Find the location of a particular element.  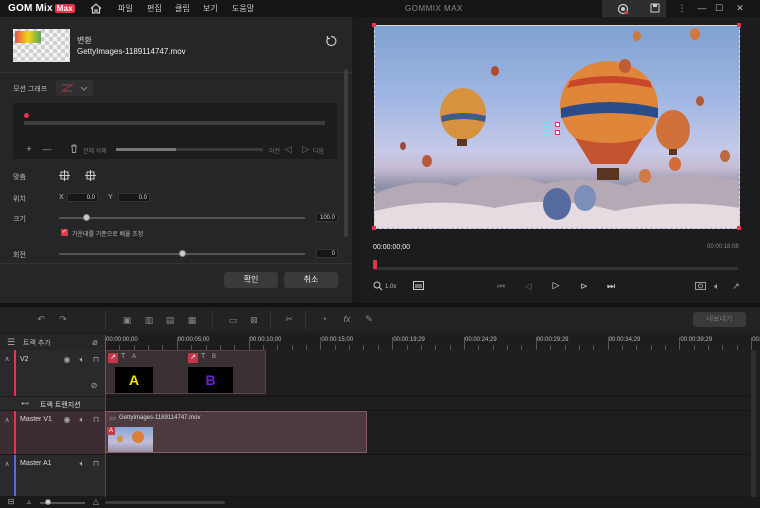

timeline-hscroll is located at coordinates (165, 502).